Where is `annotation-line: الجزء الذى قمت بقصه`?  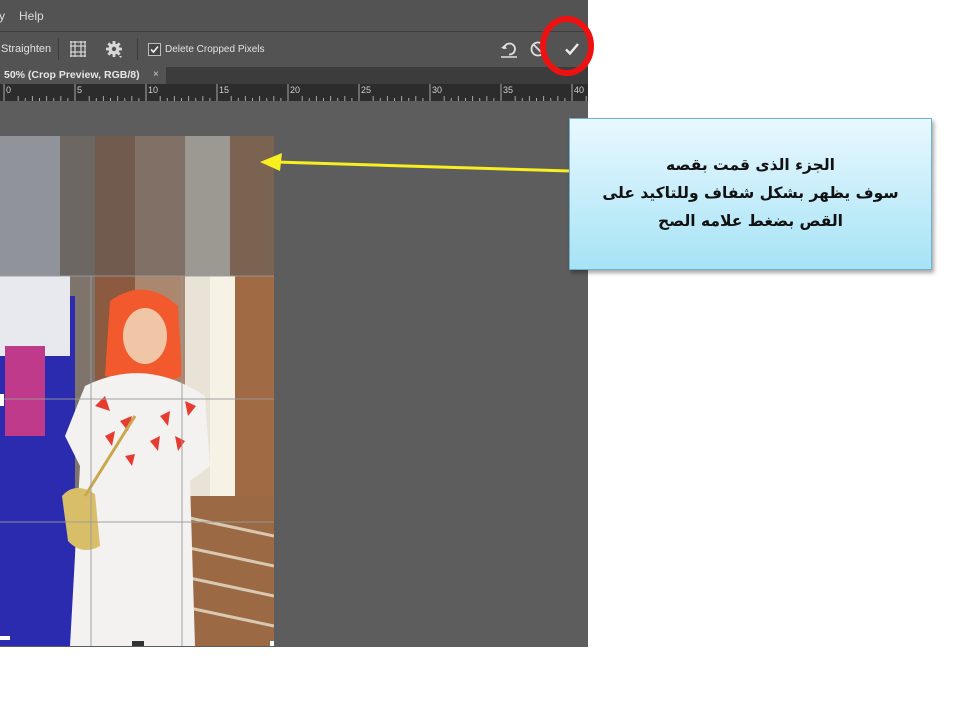 annotation-line: الجزء الذى قمت بقصه is located at coordinates (750, 165).